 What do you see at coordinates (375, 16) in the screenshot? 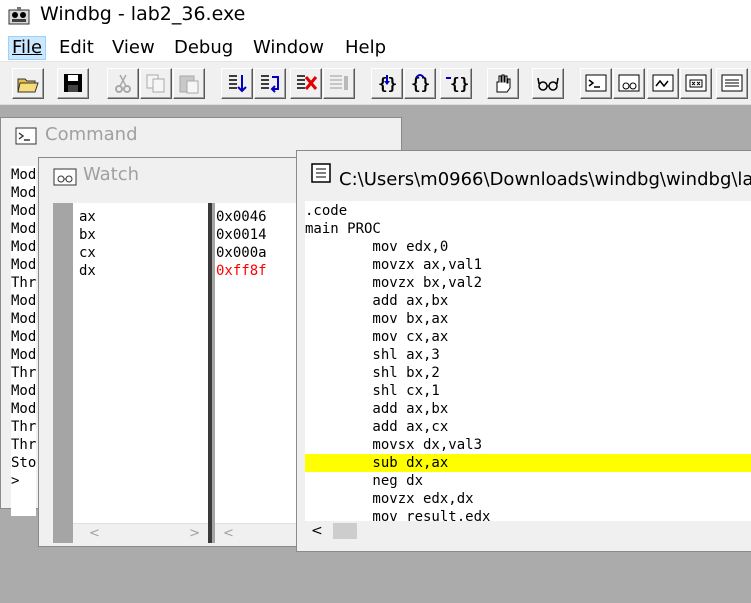
I see `title-bar: Windbg - lab2_36.exe` at bounding box center [375, 16].